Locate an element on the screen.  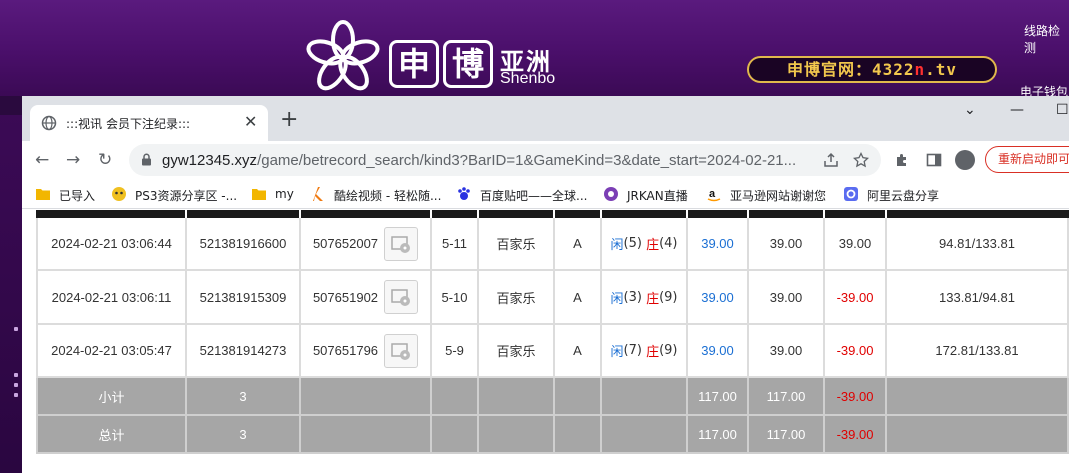
bet-time: 2024-02-21 03:06:11 is located at coordinates (111, 298).